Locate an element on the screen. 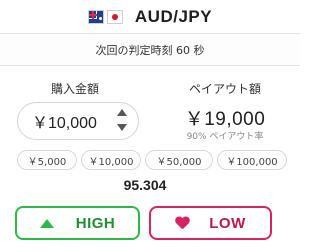 This screenshot has height=252, width=320. decrement-icon is located at coordinates (122, 127).